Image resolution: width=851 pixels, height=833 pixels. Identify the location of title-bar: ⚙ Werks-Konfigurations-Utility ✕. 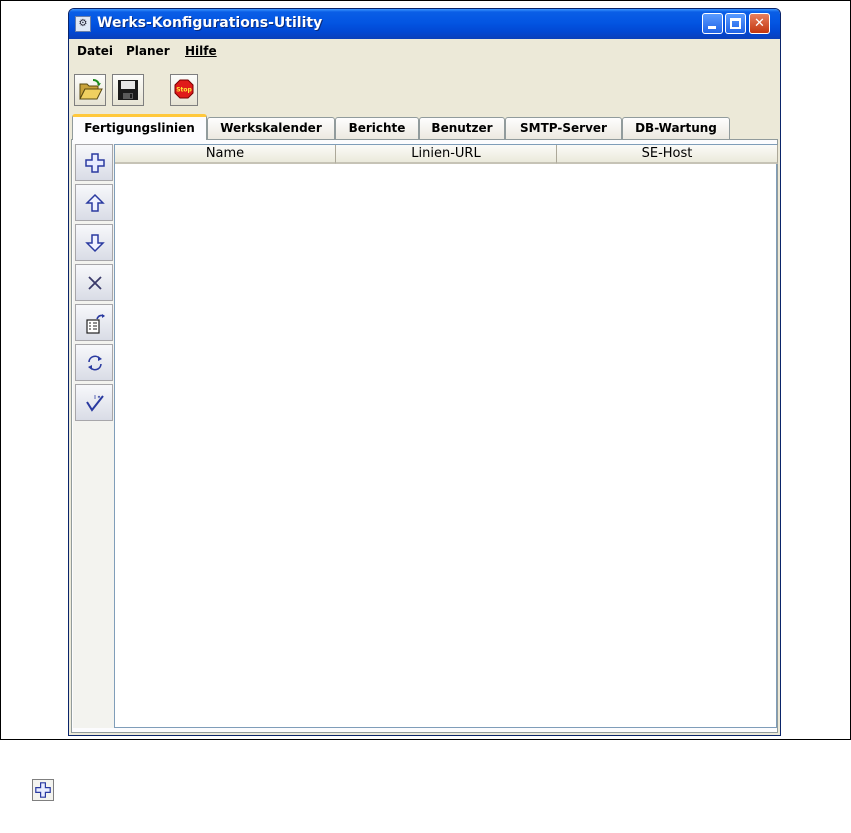
(424, 24).